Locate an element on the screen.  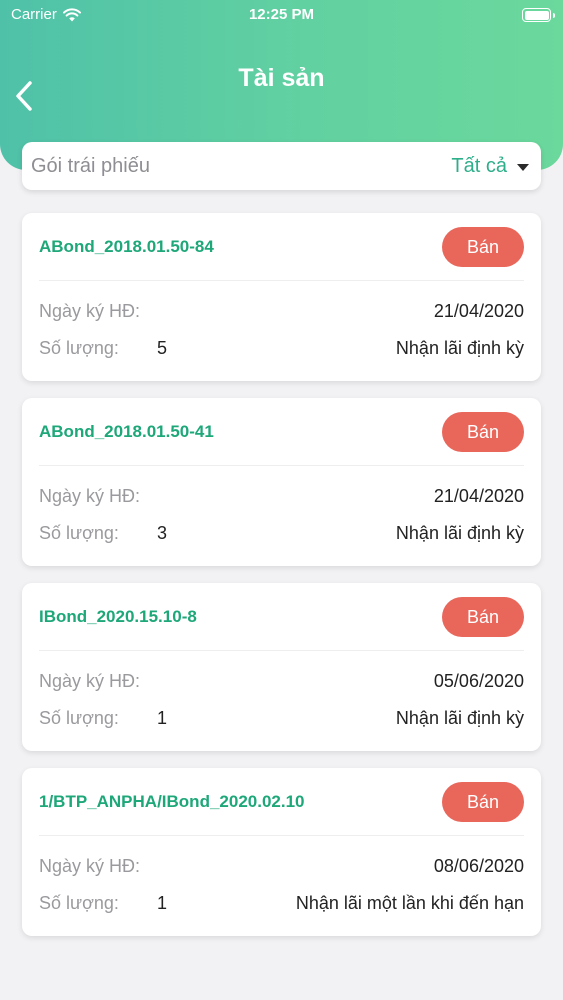
status-bar: Carrier 12:25 PM is located at coordinates (281, 15).